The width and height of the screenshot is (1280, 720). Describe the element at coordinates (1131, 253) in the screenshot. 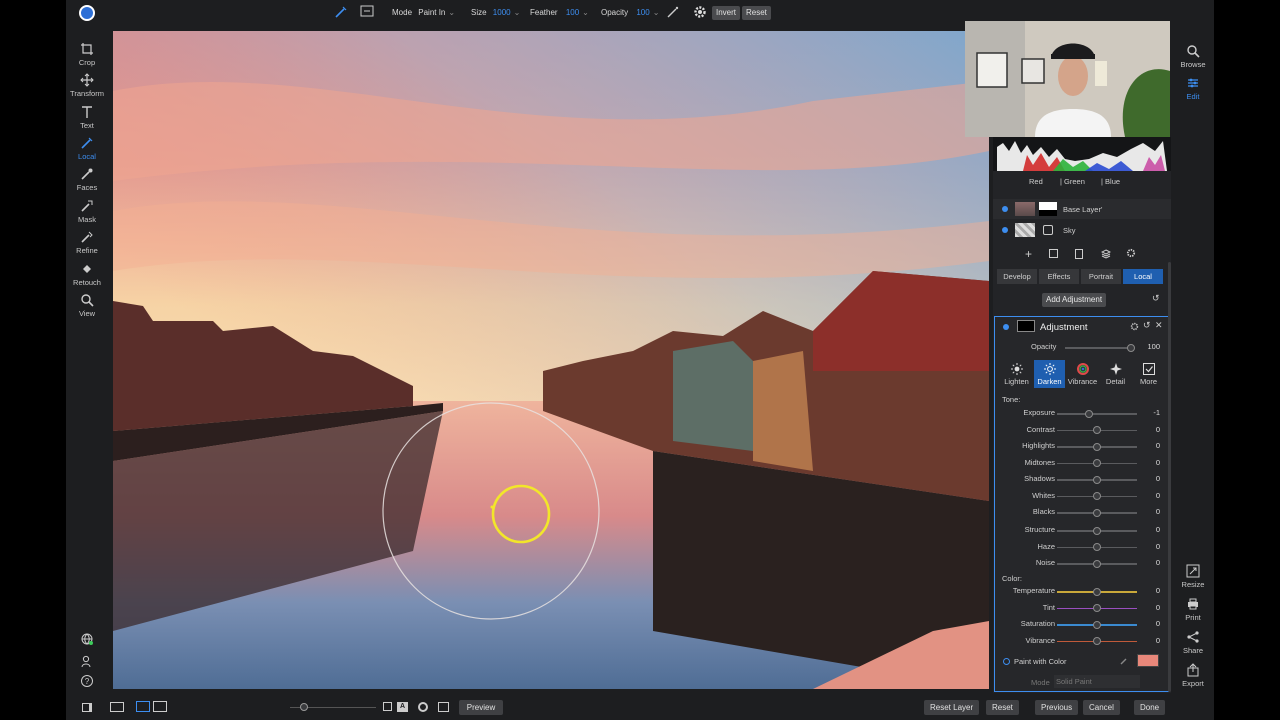

I see `layer-settings-gear-icon` at that location.